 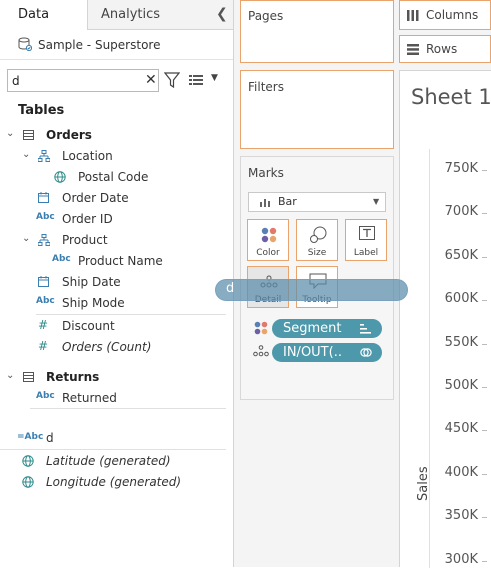 I want to click on clear-search-icon: ✕, so click(x=151, y=80).